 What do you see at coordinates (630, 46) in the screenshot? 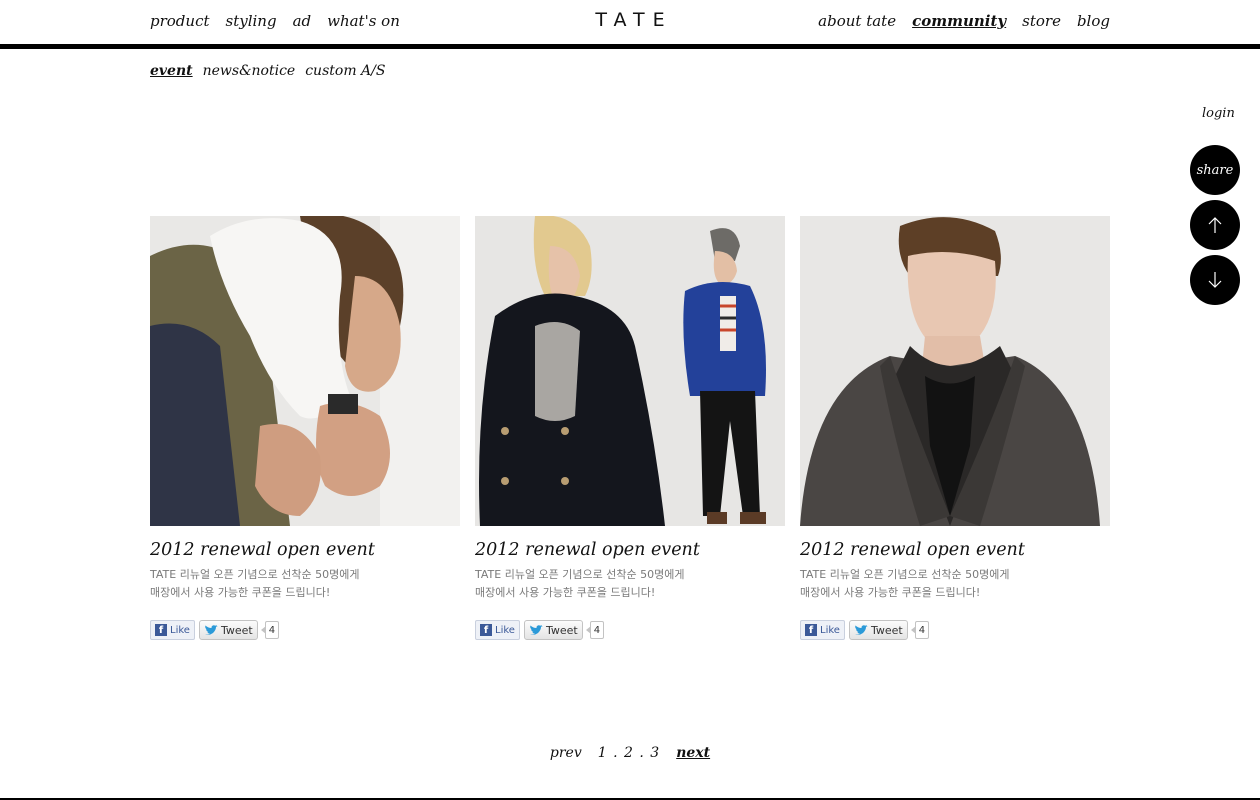
I see `header-divider` at bounding box center [630, 46].